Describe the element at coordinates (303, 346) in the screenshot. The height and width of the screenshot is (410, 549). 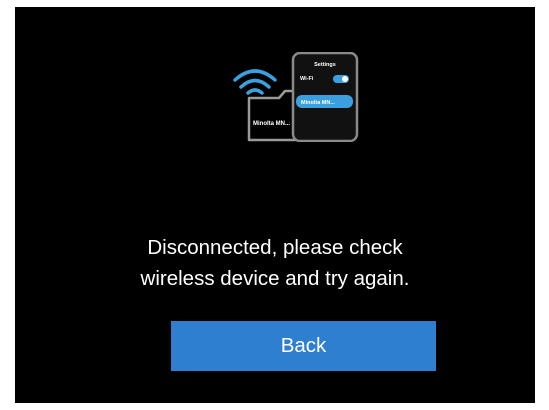
I see `back-button: Back` at that location.